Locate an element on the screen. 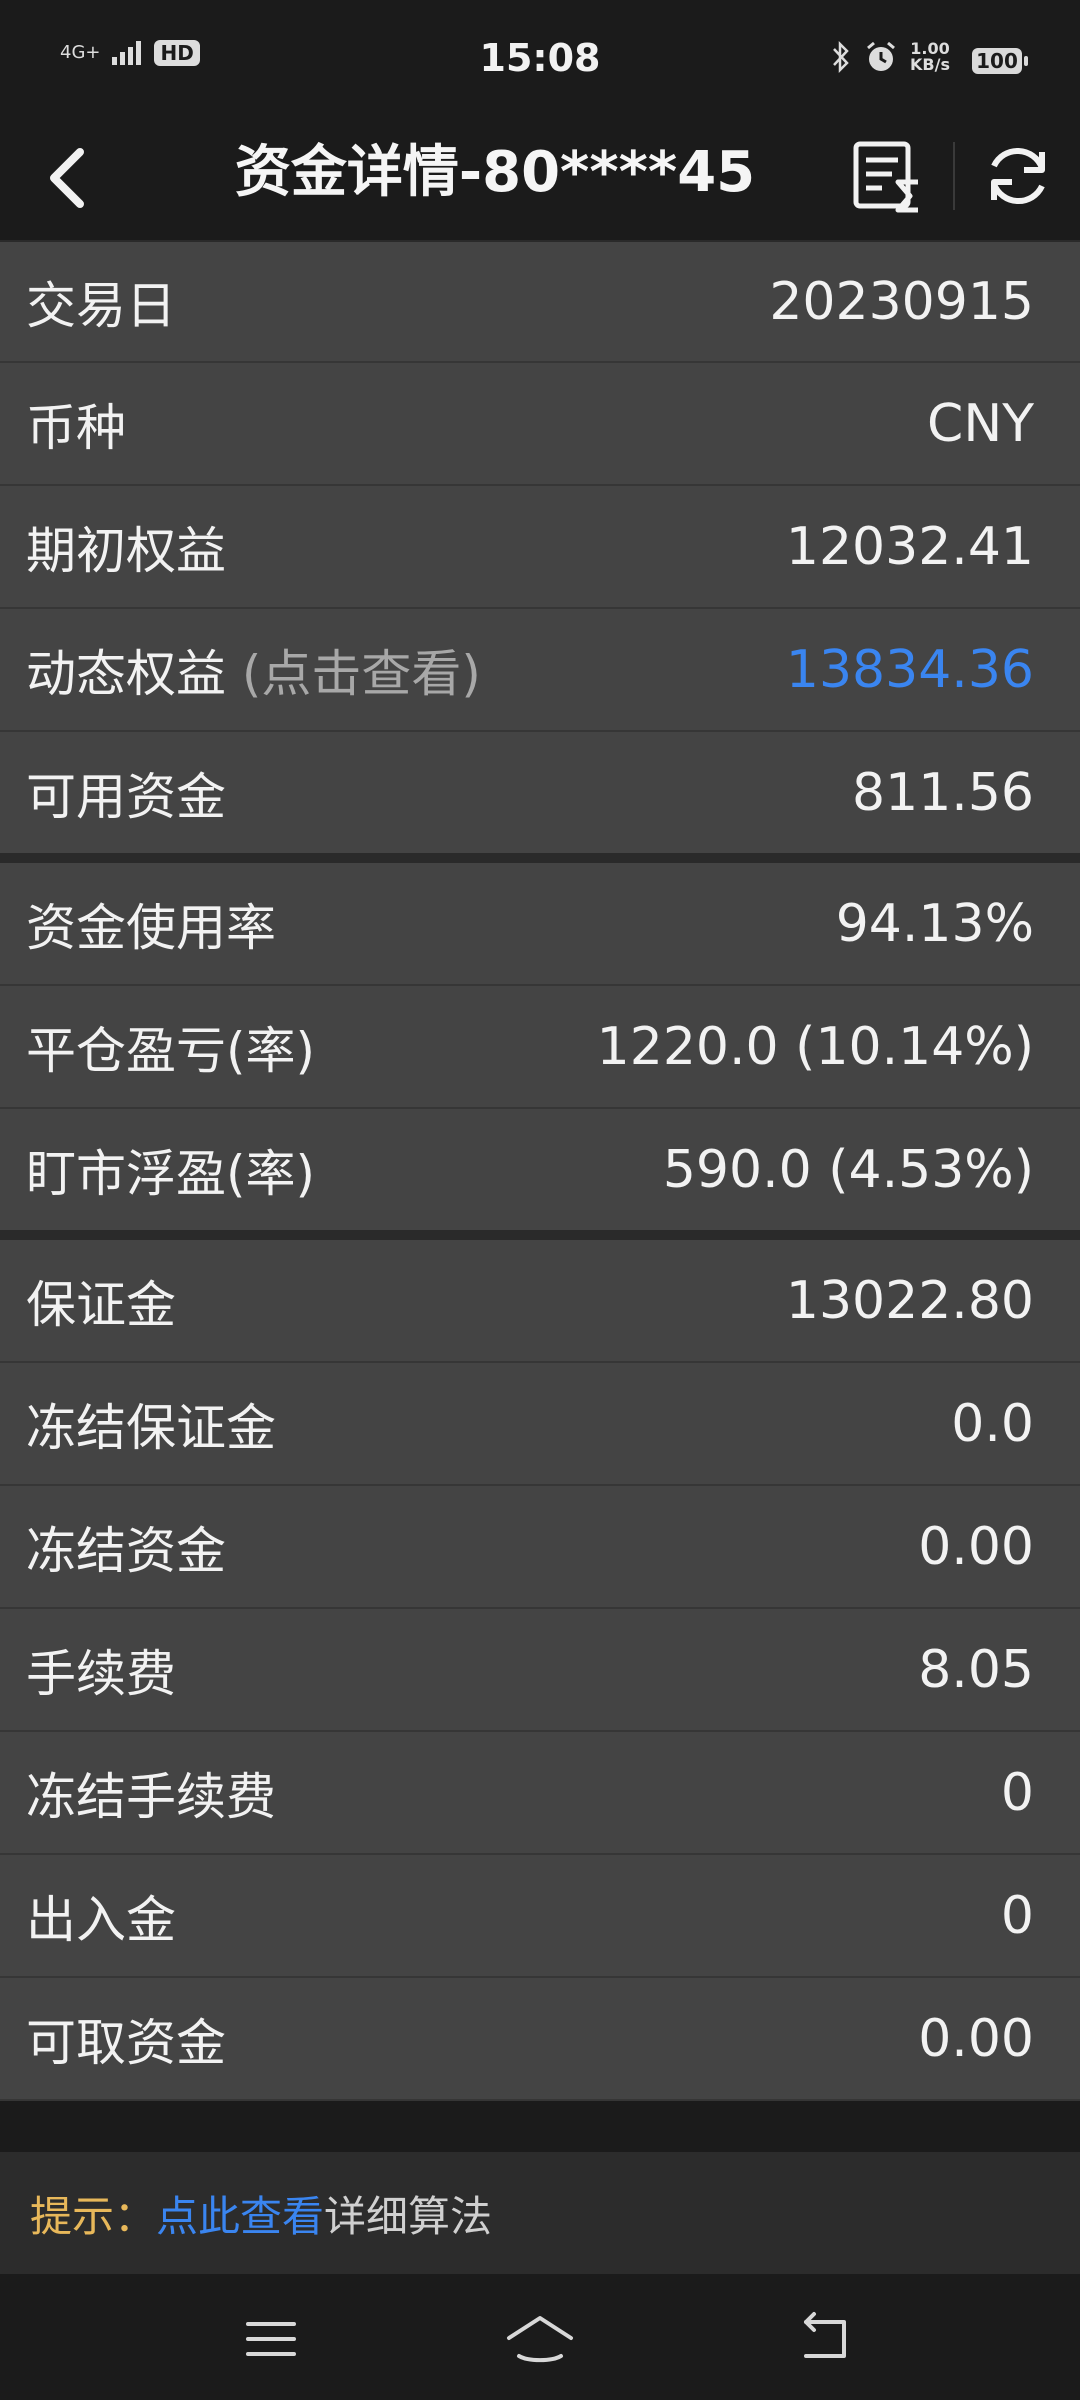  row-label: 交易日 is located at coordinates (101, 305).